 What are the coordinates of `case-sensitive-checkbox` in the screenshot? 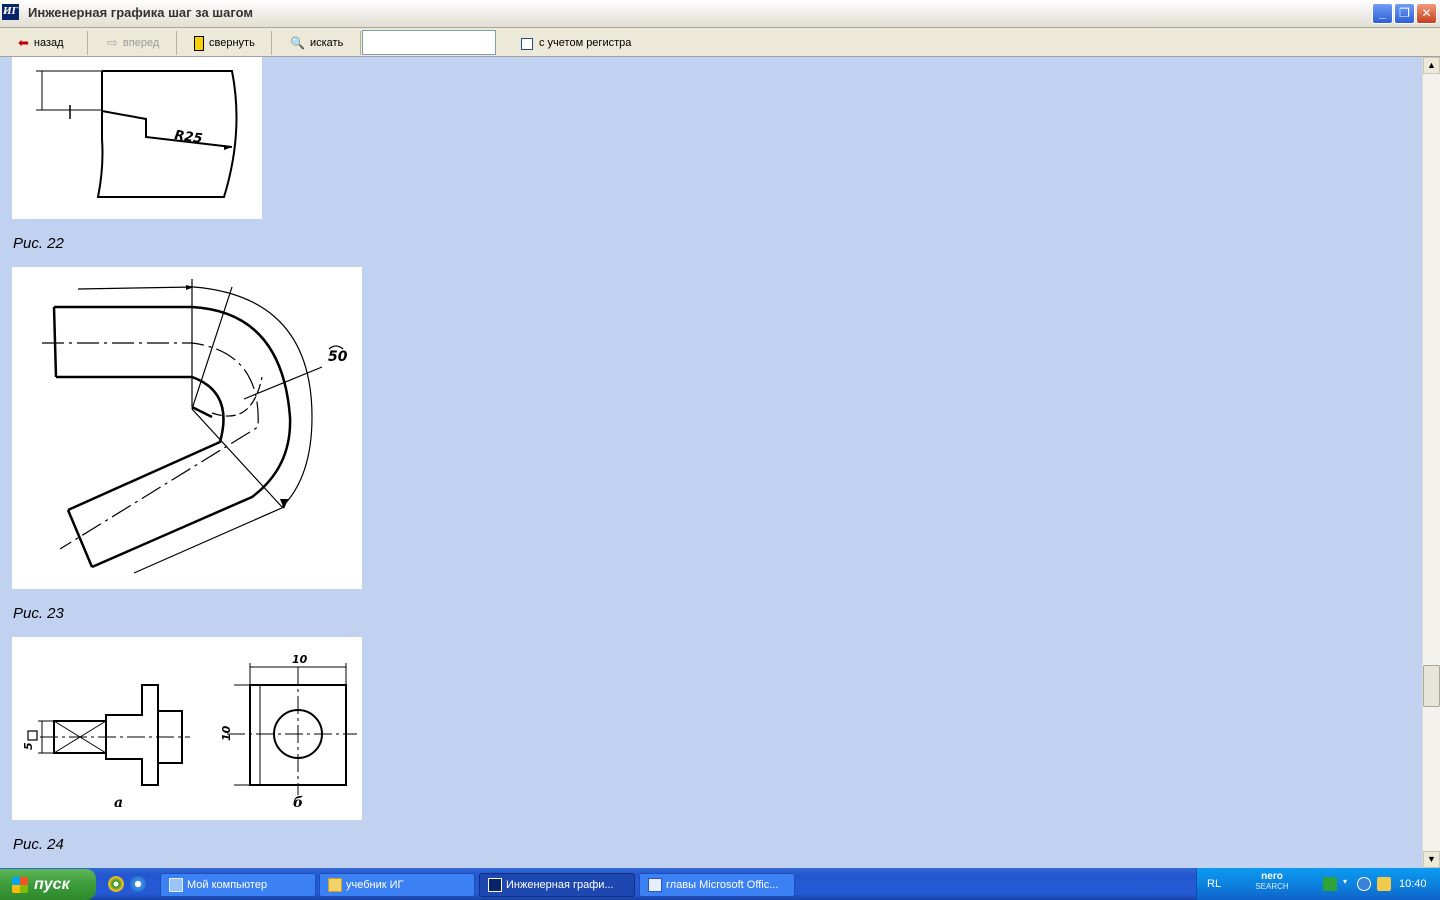 It's located at (527, 44).